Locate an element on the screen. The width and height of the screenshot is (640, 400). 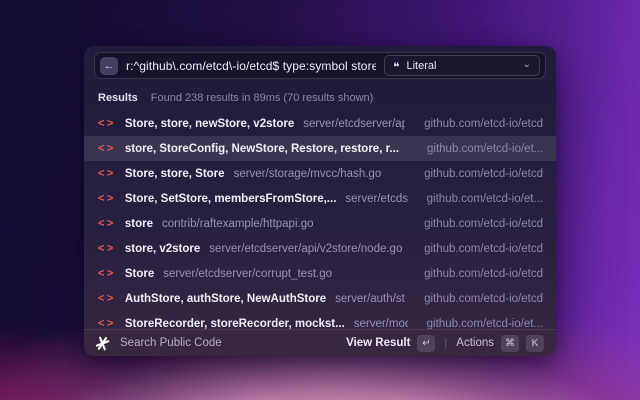
footer-actions: View Result ↵ | Actions ⌘ K is located at coordinates (445, 343).